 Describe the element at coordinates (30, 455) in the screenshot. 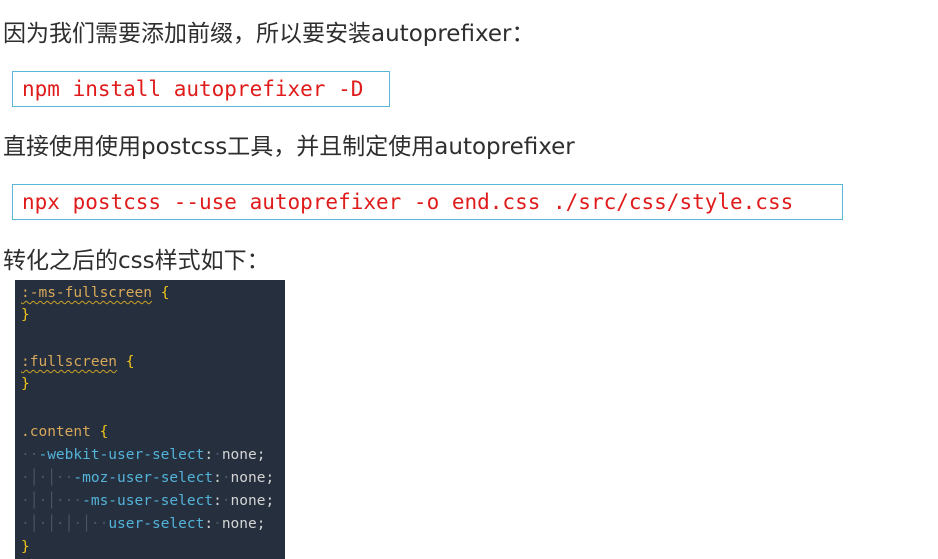

I see `indent-guide: ··` at that location.